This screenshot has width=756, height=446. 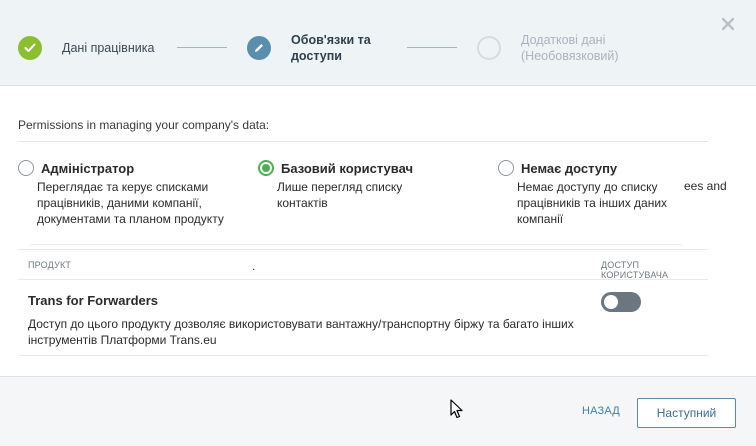 I want to click on step-additional-data: Додаткові дані (Необовязковий), so click(x=559, y=48).